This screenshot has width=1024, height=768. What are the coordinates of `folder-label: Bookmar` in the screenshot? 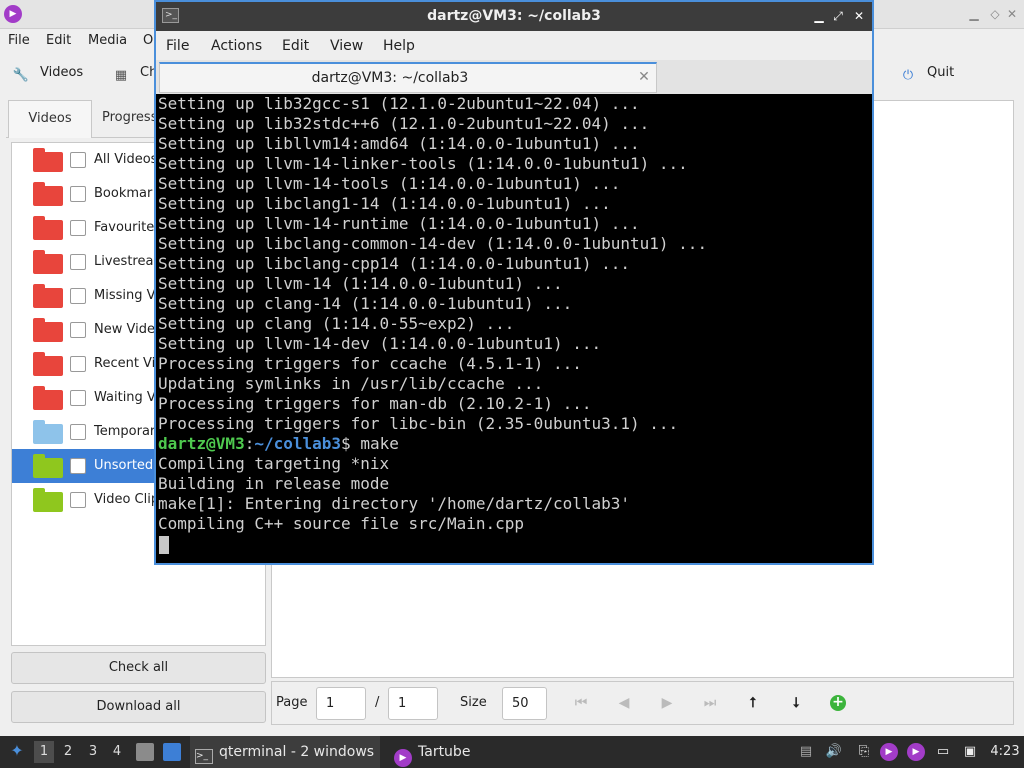 It's located at (123, 193).